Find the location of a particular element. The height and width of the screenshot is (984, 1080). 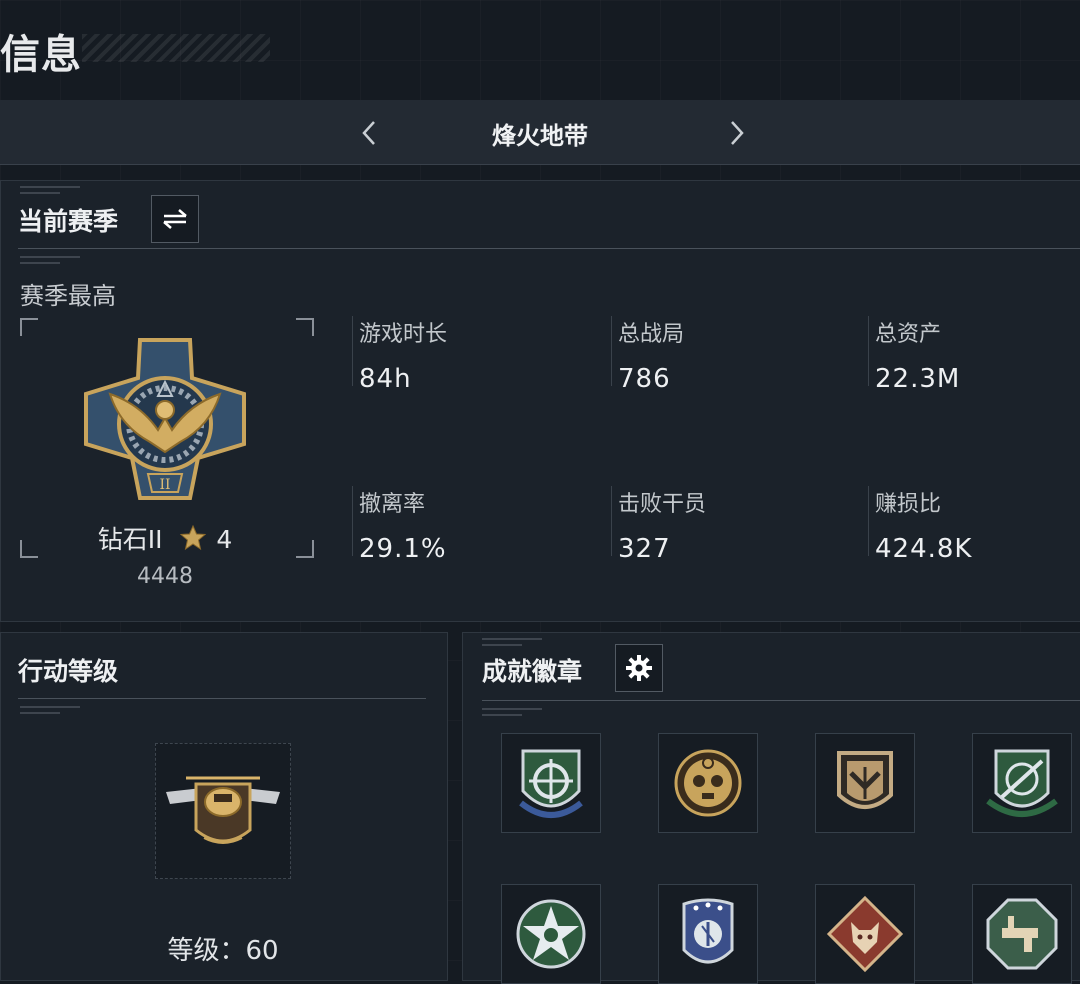

stat-operators-defeated: 击败干员 327 is located at coordinates (734, 525).